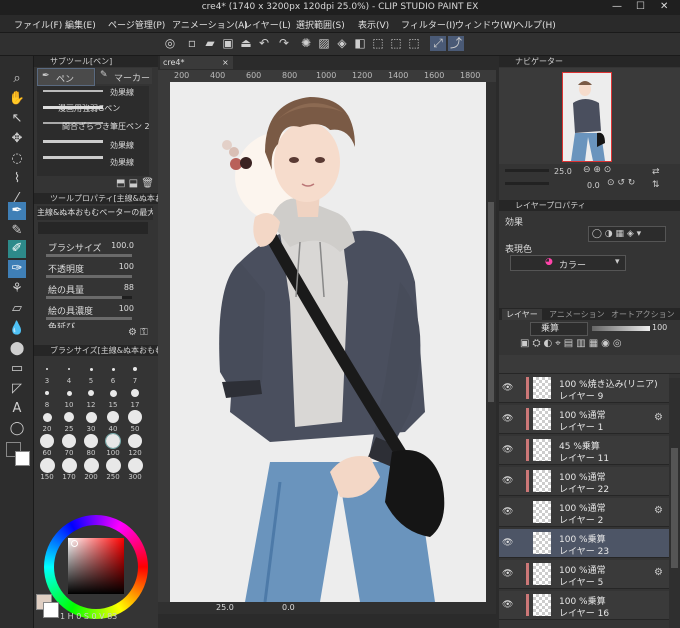 This screenshot has width=680, height=628. Describe the element at coordinates (17, 119) in the screenshot. I see `operation-icon: ↖` at that location.